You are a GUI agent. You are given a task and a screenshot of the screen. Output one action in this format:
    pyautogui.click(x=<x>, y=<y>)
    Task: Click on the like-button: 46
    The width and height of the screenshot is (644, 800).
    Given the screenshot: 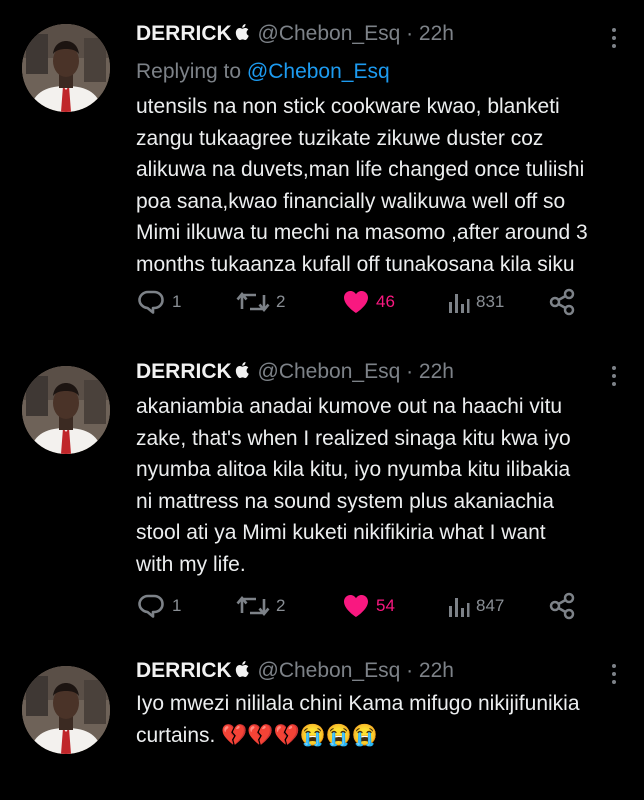 What is the action you would take?
    pyautogui.click(x=368, y=302)
    